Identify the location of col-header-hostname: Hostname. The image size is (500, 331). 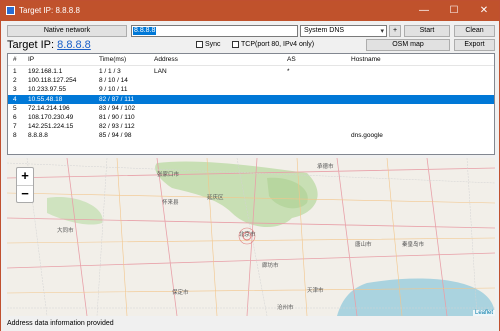
(366, 59).